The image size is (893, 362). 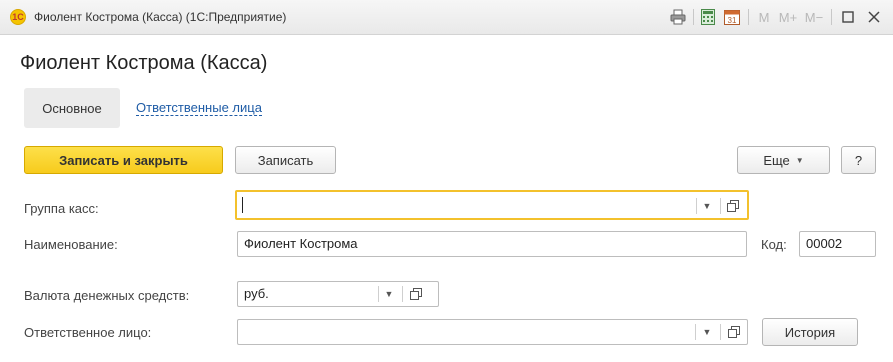 I want to click on more-button: Еще ▼, so click(x=783, y=160).